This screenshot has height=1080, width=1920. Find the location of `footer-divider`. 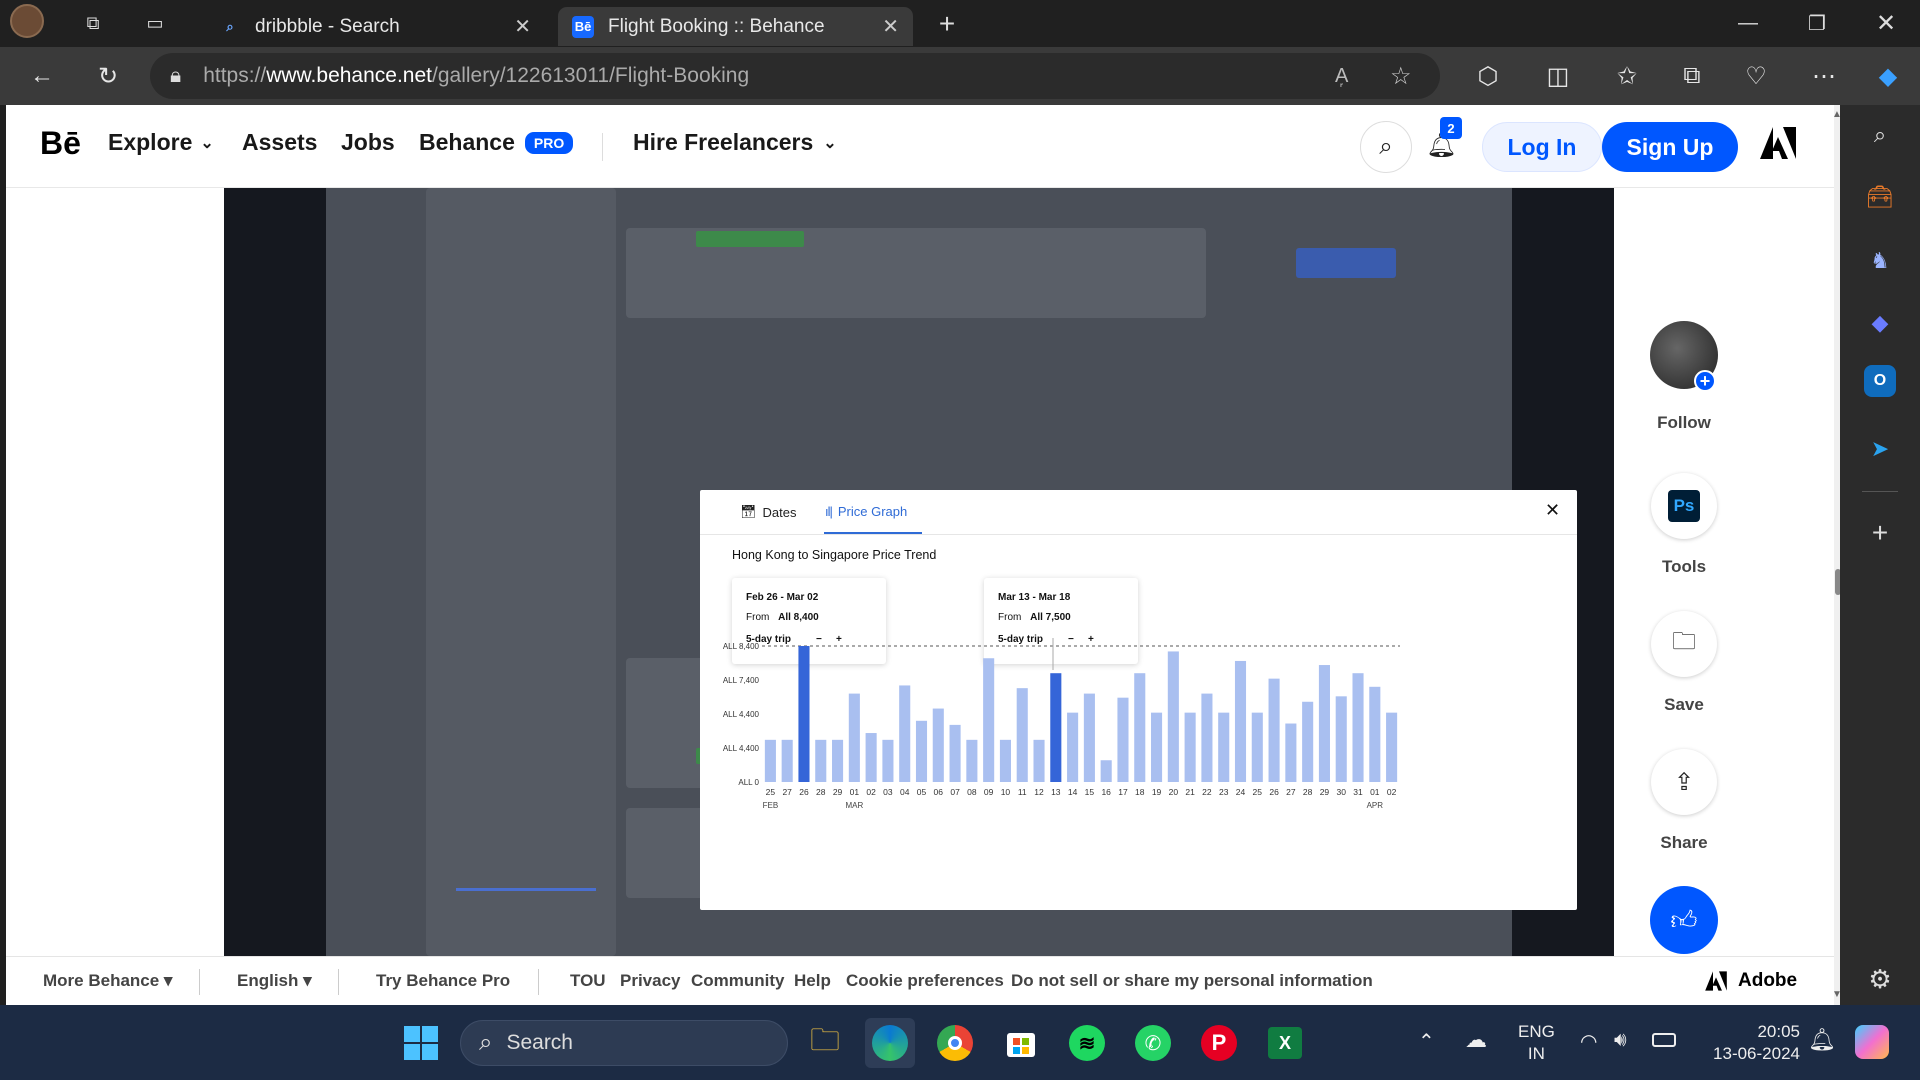

footer-divider is located at coordinates (199, 982).